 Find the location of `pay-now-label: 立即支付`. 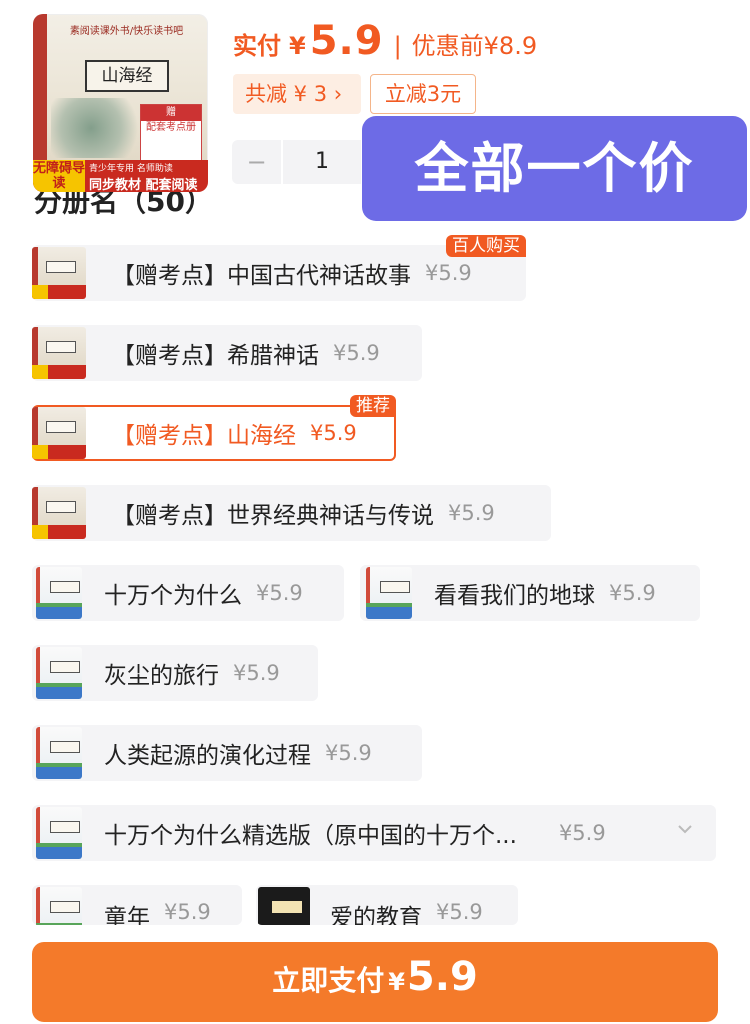

pay-now-label: 立即支付 is located at coordinates (328, 980).